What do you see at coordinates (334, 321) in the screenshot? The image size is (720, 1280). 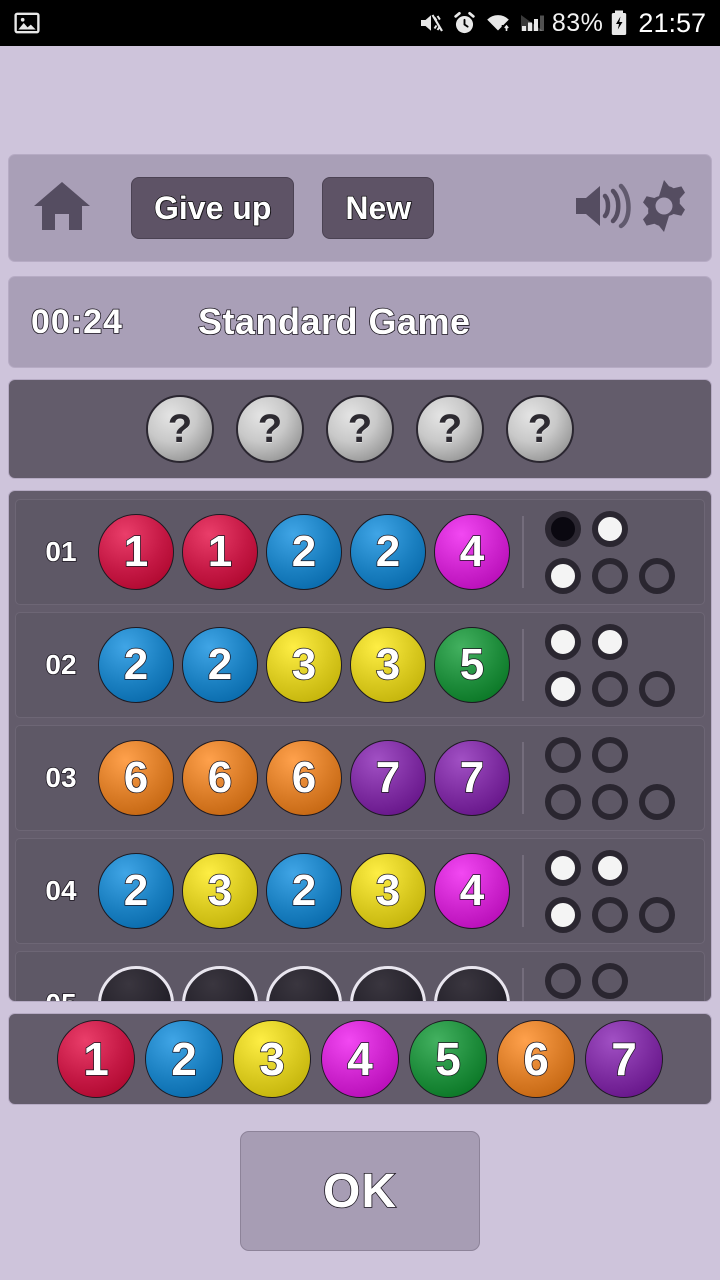 I see `game-mode-title: Standard Game` at bounding box center [334, 321].